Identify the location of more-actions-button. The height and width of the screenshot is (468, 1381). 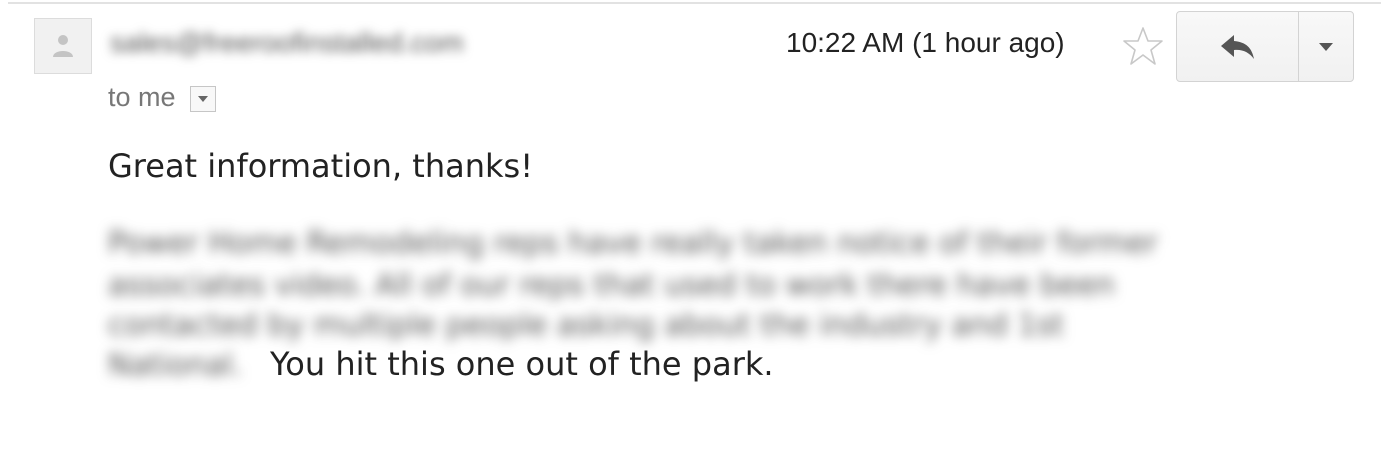
(1326, 46).